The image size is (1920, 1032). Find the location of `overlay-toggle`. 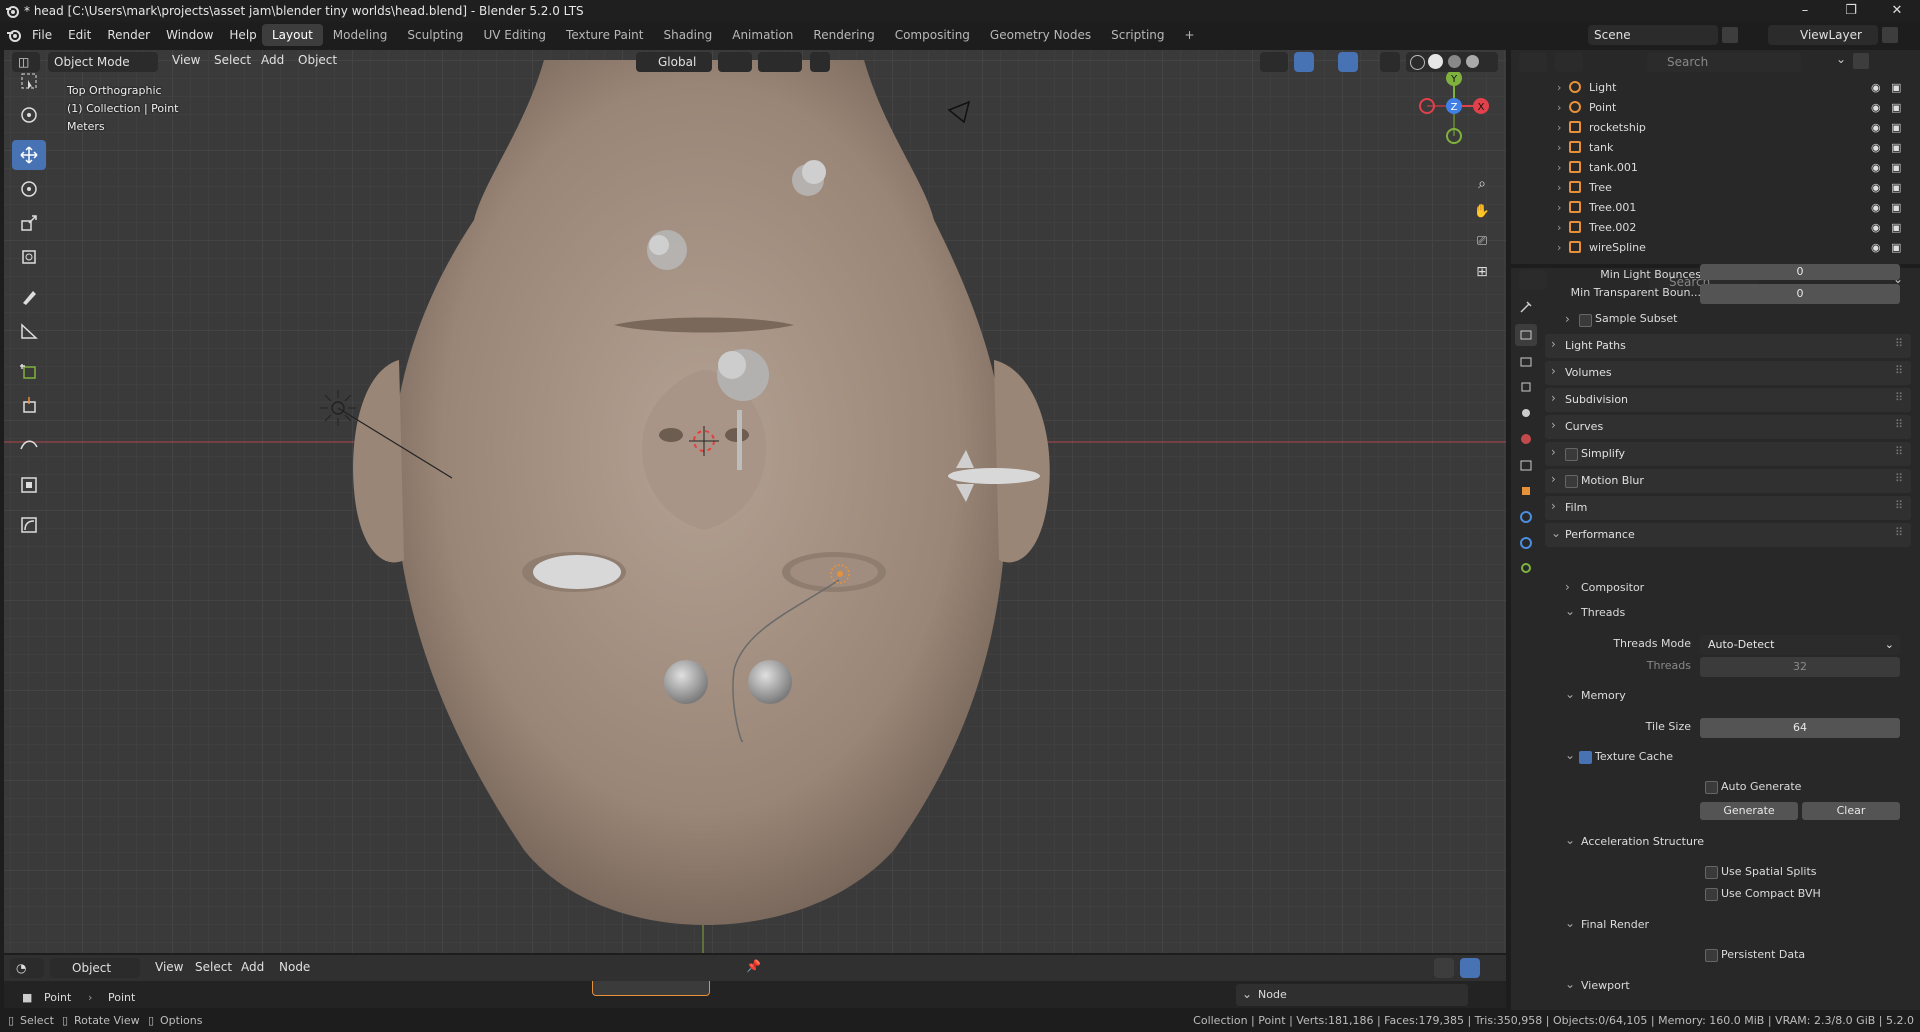

overlay-toggle is located at coordinates (1348, 62).